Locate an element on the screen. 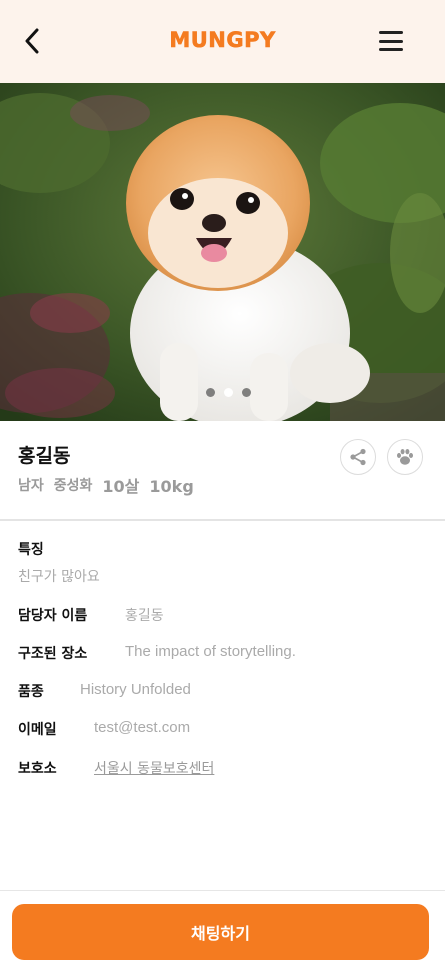 Image resolution: width=445 pixels, height=969 pixels. paw-icon is located at coordinates (405, 457).